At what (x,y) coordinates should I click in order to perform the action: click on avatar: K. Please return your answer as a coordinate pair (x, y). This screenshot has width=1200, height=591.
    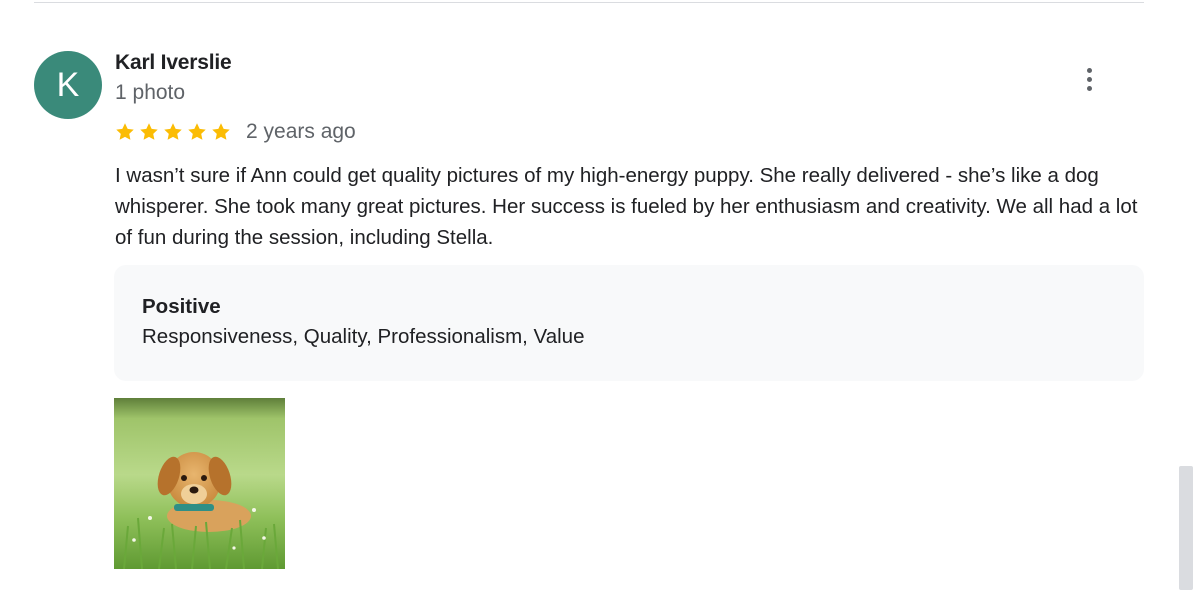
    Looking at the image, I should click on (68, 85).